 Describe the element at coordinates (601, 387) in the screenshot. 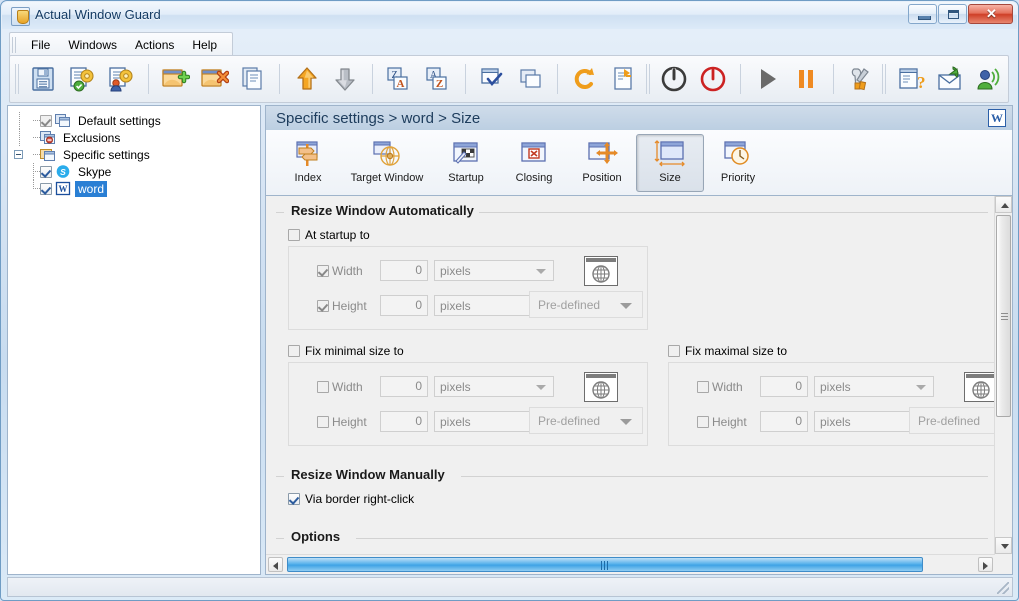

I see `minimal-target-picker-button` at that location.